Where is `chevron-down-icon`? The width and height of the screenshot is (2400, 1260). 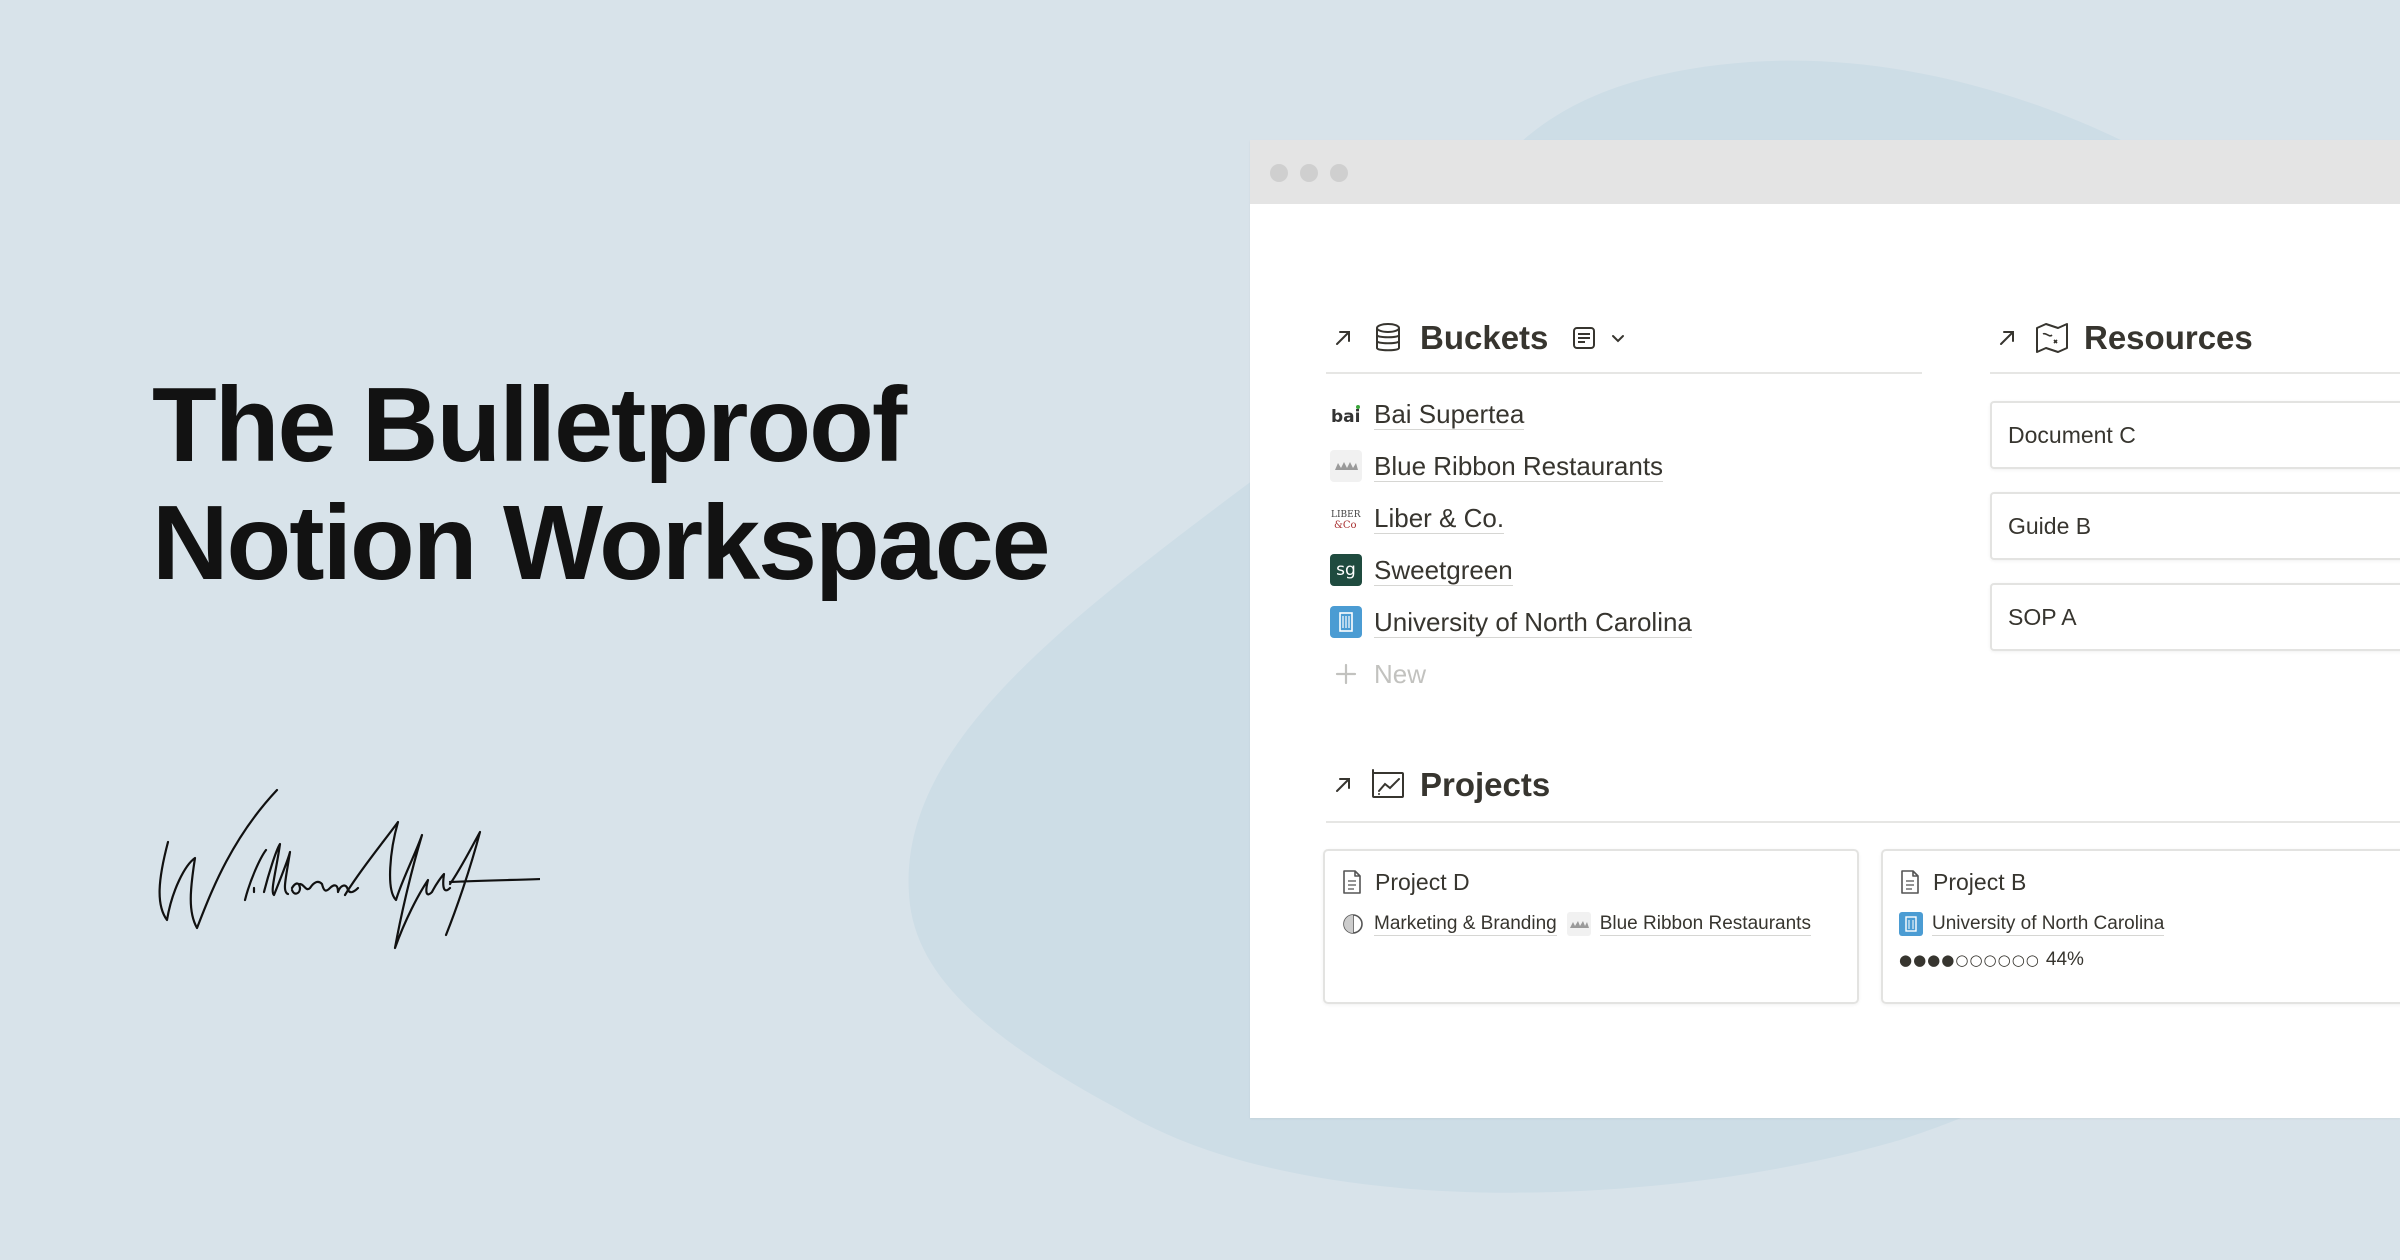 chevron-down-icon is located at coordinates (1618, 338).